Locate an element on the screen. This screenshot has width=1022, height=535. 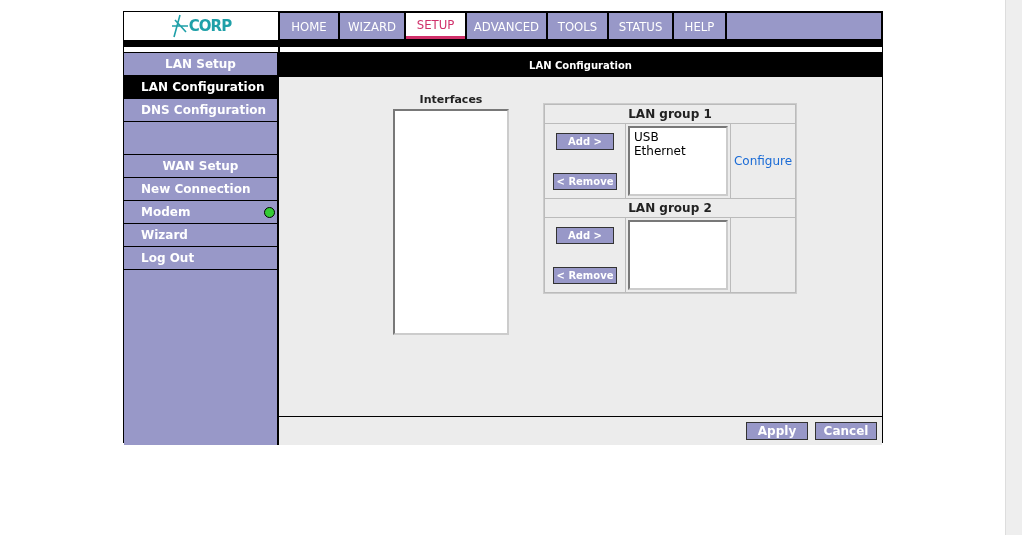
sidebar-heading: WAN Setup is located at coordinates (200, 166).